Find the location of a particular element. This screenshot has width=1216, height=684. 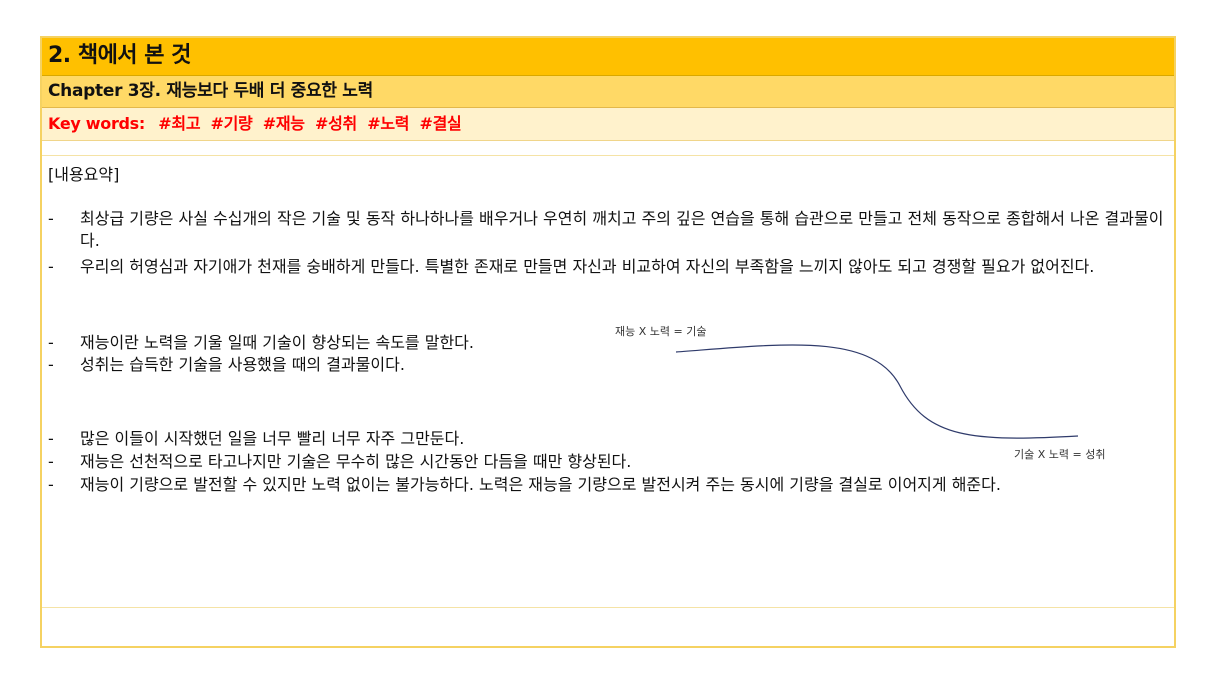

summary-bullet: - 재능이란 노력을 기울 일때 기술이 향상되는 속도를 말한다. is located at coordinates (328, 343).